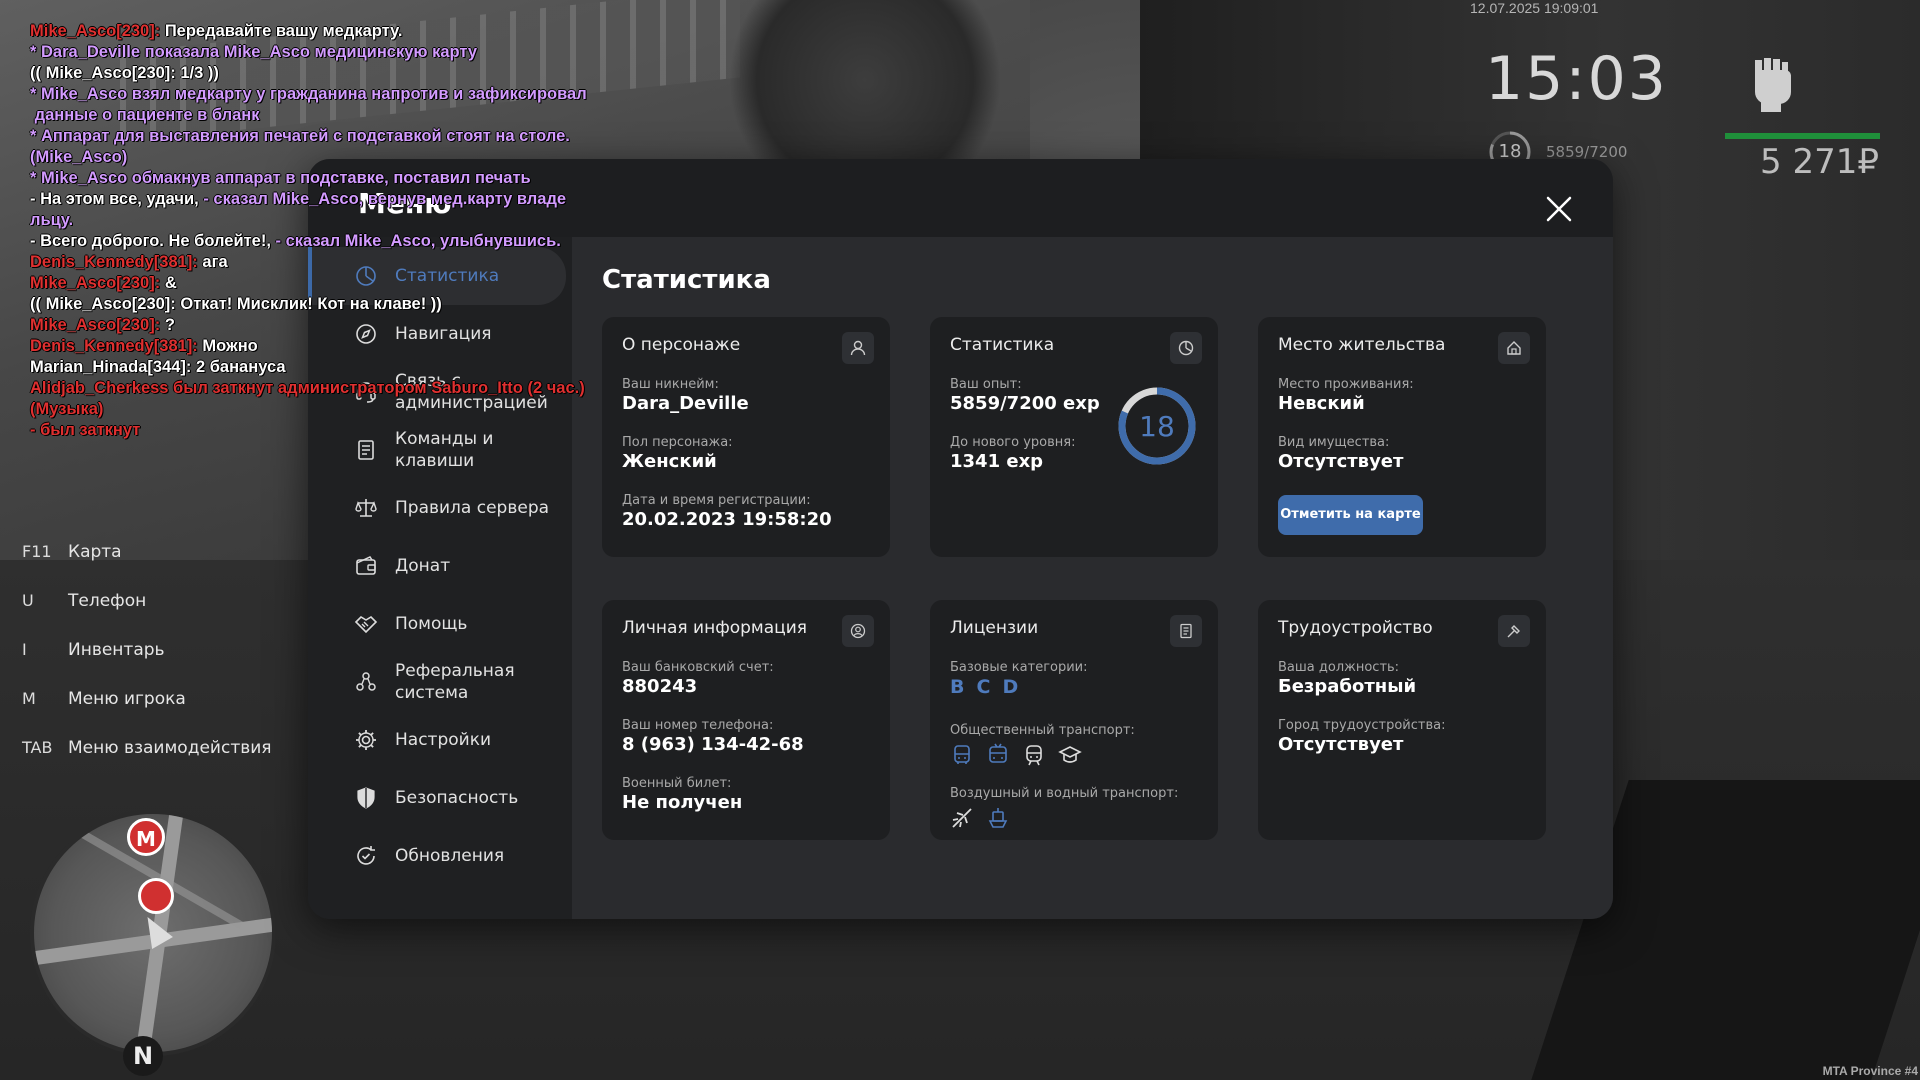  I want to click on hotkey-key: I, so click(24, 649).